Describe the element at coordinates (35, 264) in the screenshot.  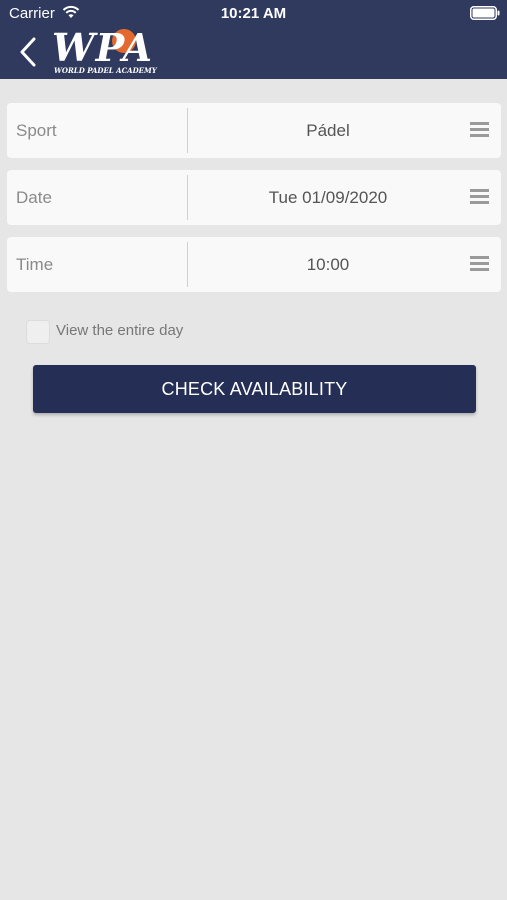
I see `time-label: Time` at that location.